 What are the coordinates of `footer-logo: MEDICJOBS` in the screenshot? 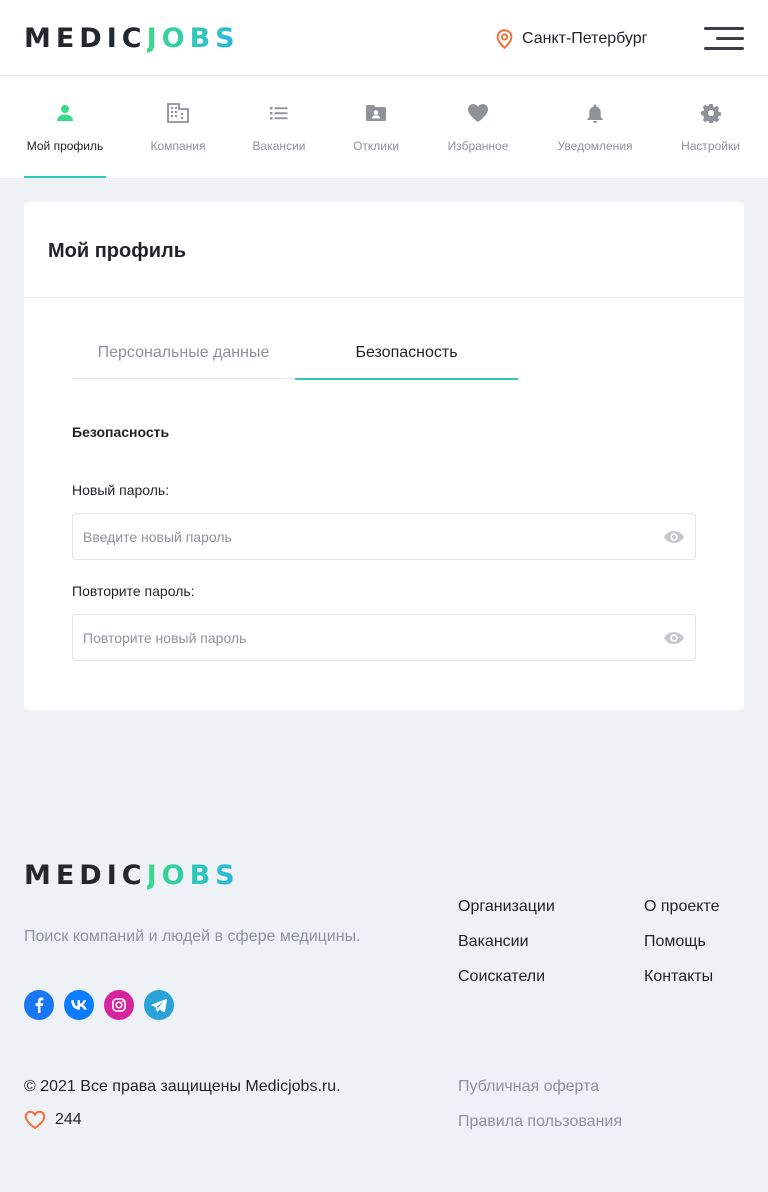 It's located at (132, 875).